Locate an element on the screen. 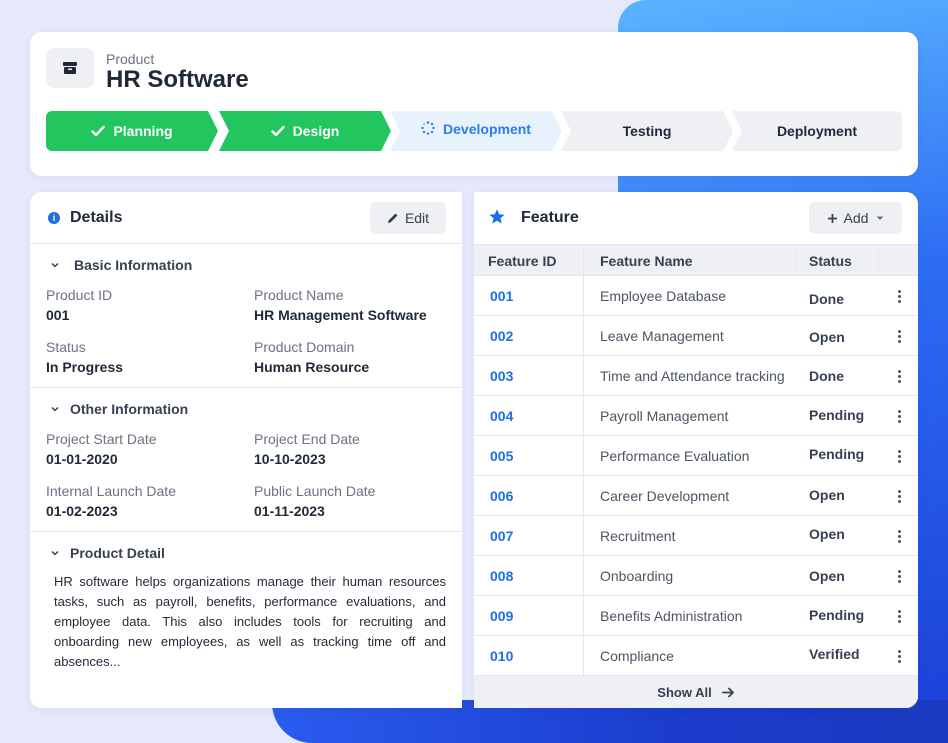 This screenshot has width=948, height=743. feature-id: 009 is located at coordinates (501, 616).